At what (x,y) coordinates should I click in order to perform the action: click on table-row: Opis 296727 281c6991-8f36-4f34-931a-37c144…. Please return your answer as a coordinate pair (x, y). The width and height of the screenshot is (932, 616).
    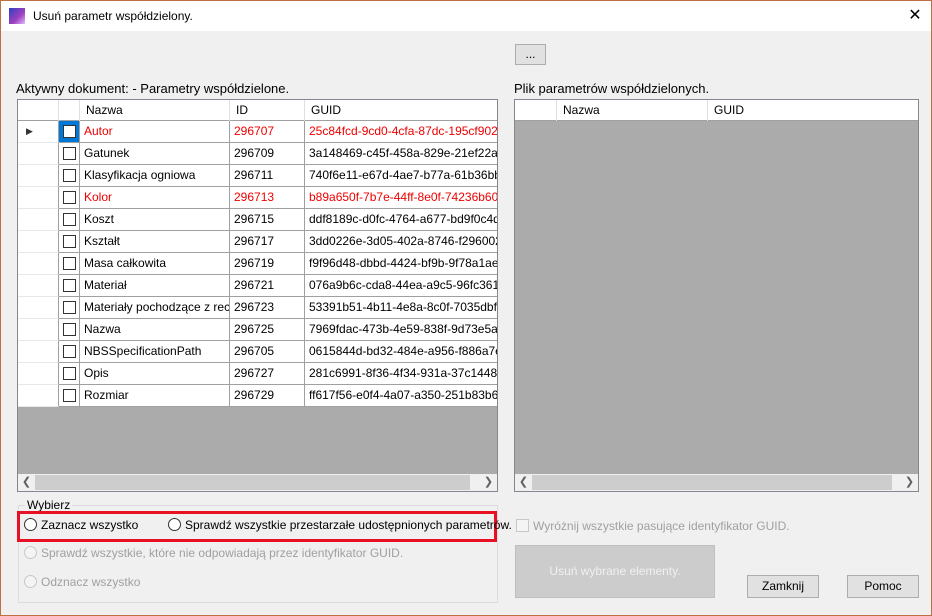
    Looking at the image, I should click on (257, 374).